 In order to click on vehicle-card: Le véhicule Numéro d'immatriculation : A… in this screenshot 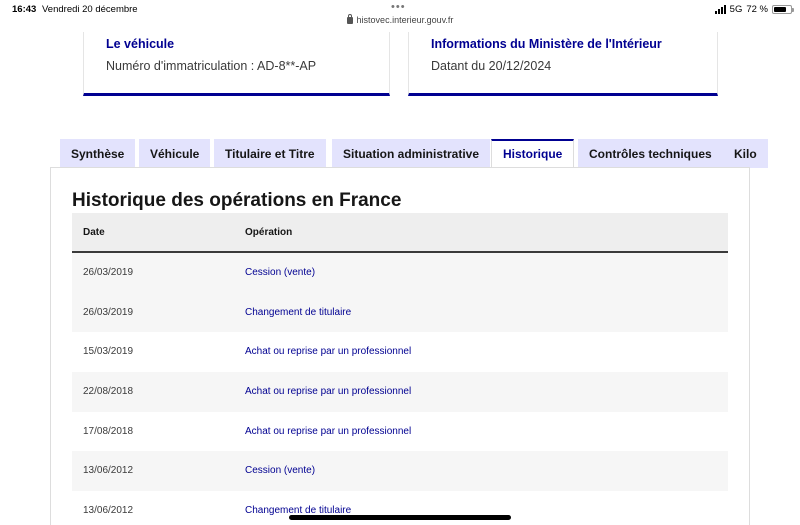, I will do `click(236, 64)`.